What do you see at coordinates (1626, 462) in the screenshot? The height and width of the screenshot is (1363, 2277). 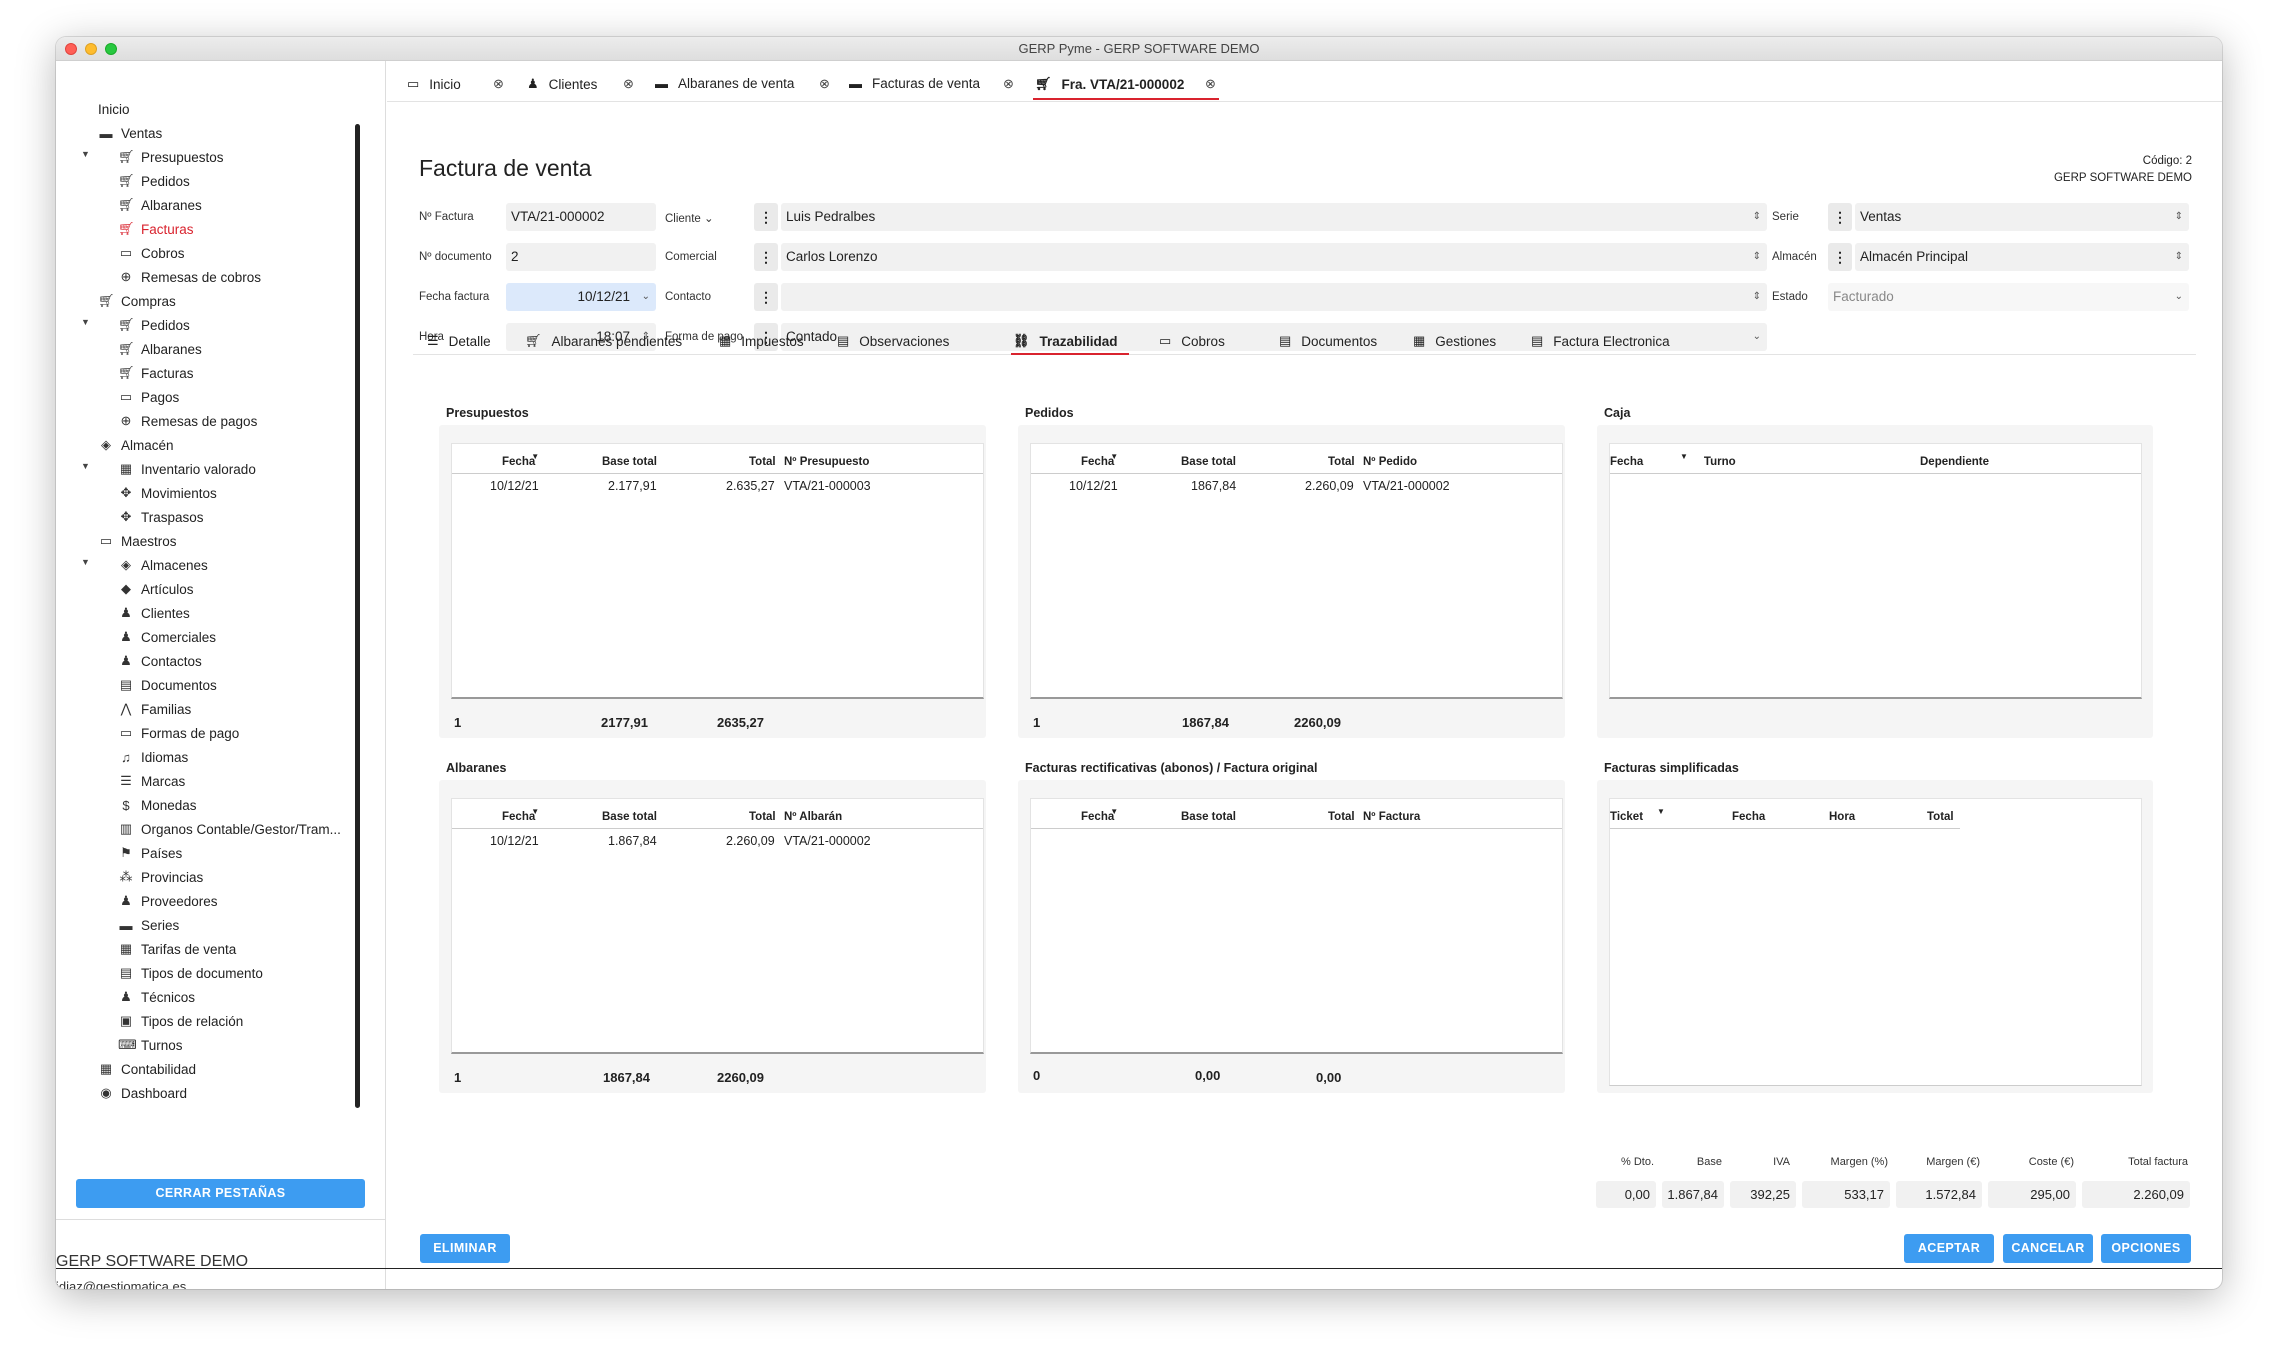 I see `column-header: Fecha` at bounding box center [1626, 462].